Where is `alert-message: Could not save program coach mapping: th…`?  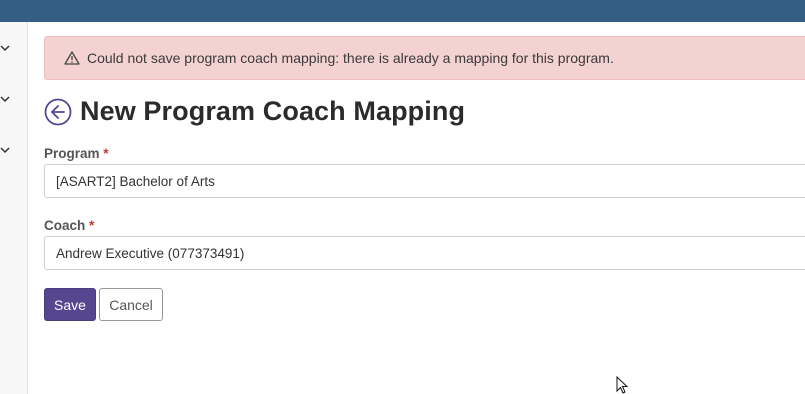 alert-message: Could not save program coach mapping: th… is located at coordinates (350, 58).